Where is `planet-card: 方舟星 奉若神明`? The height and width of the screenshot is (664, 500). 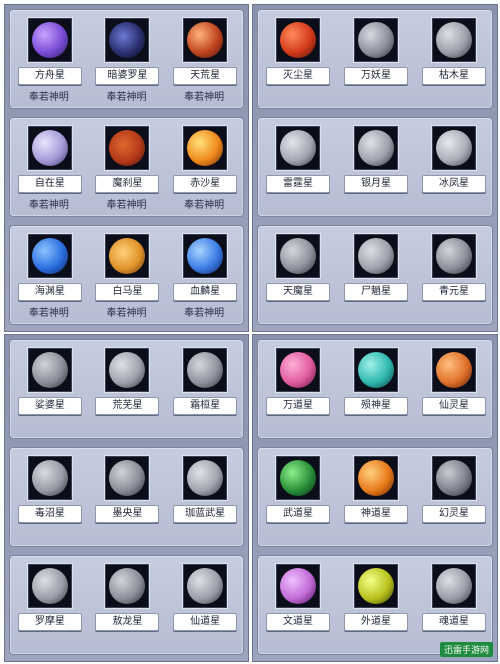 planet-card: 方舟星 奉若神明 is located at coordinates (49, 59).